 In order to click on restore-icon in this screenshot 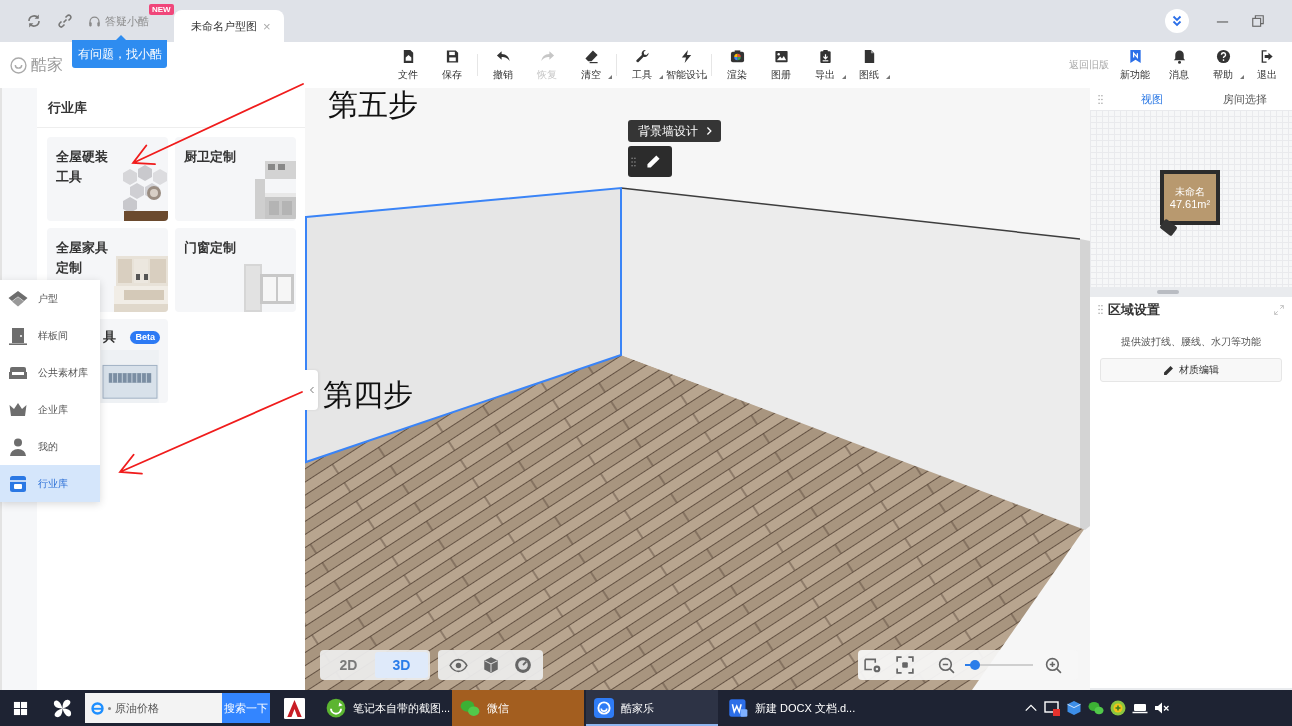, I will do `click(1258, 21)`.